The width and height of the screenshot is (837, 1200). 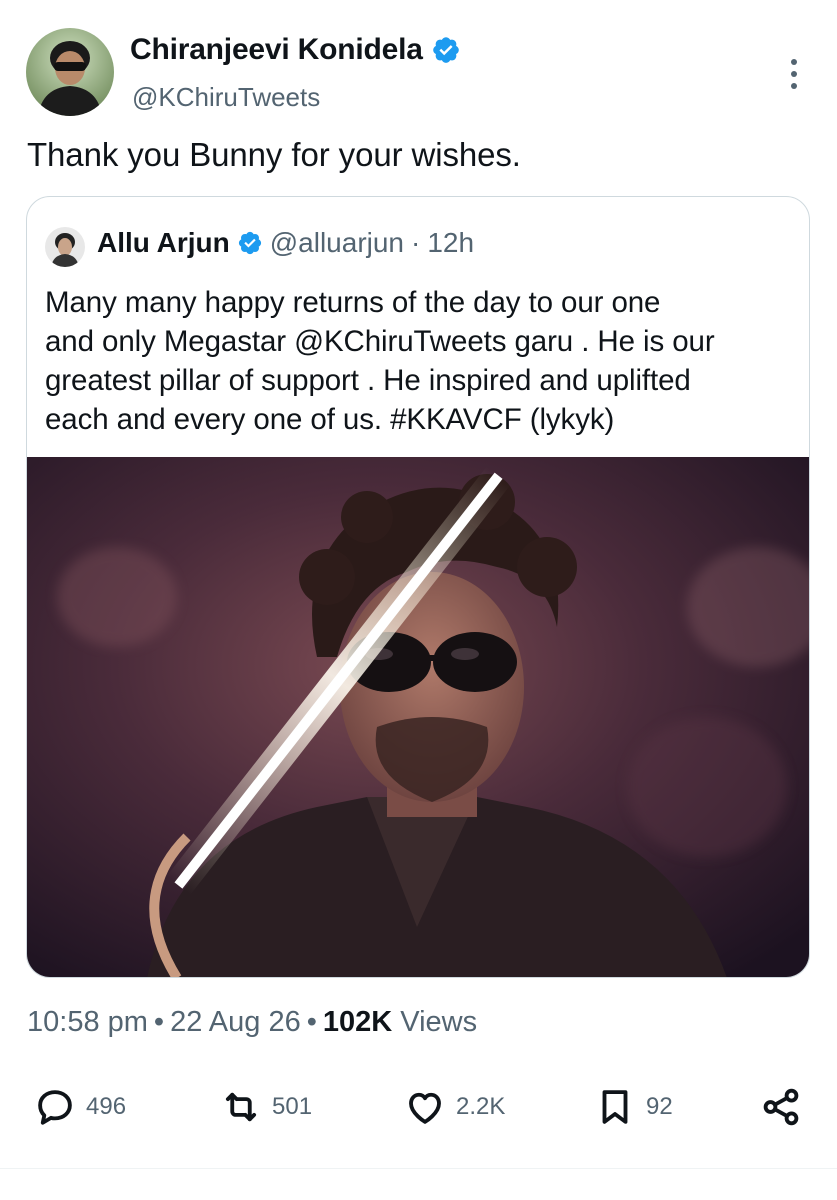 What do you see at coordinates (241, 1107) in the screenshot?
I see `repost-icon` at bounding box center [241, 1107].